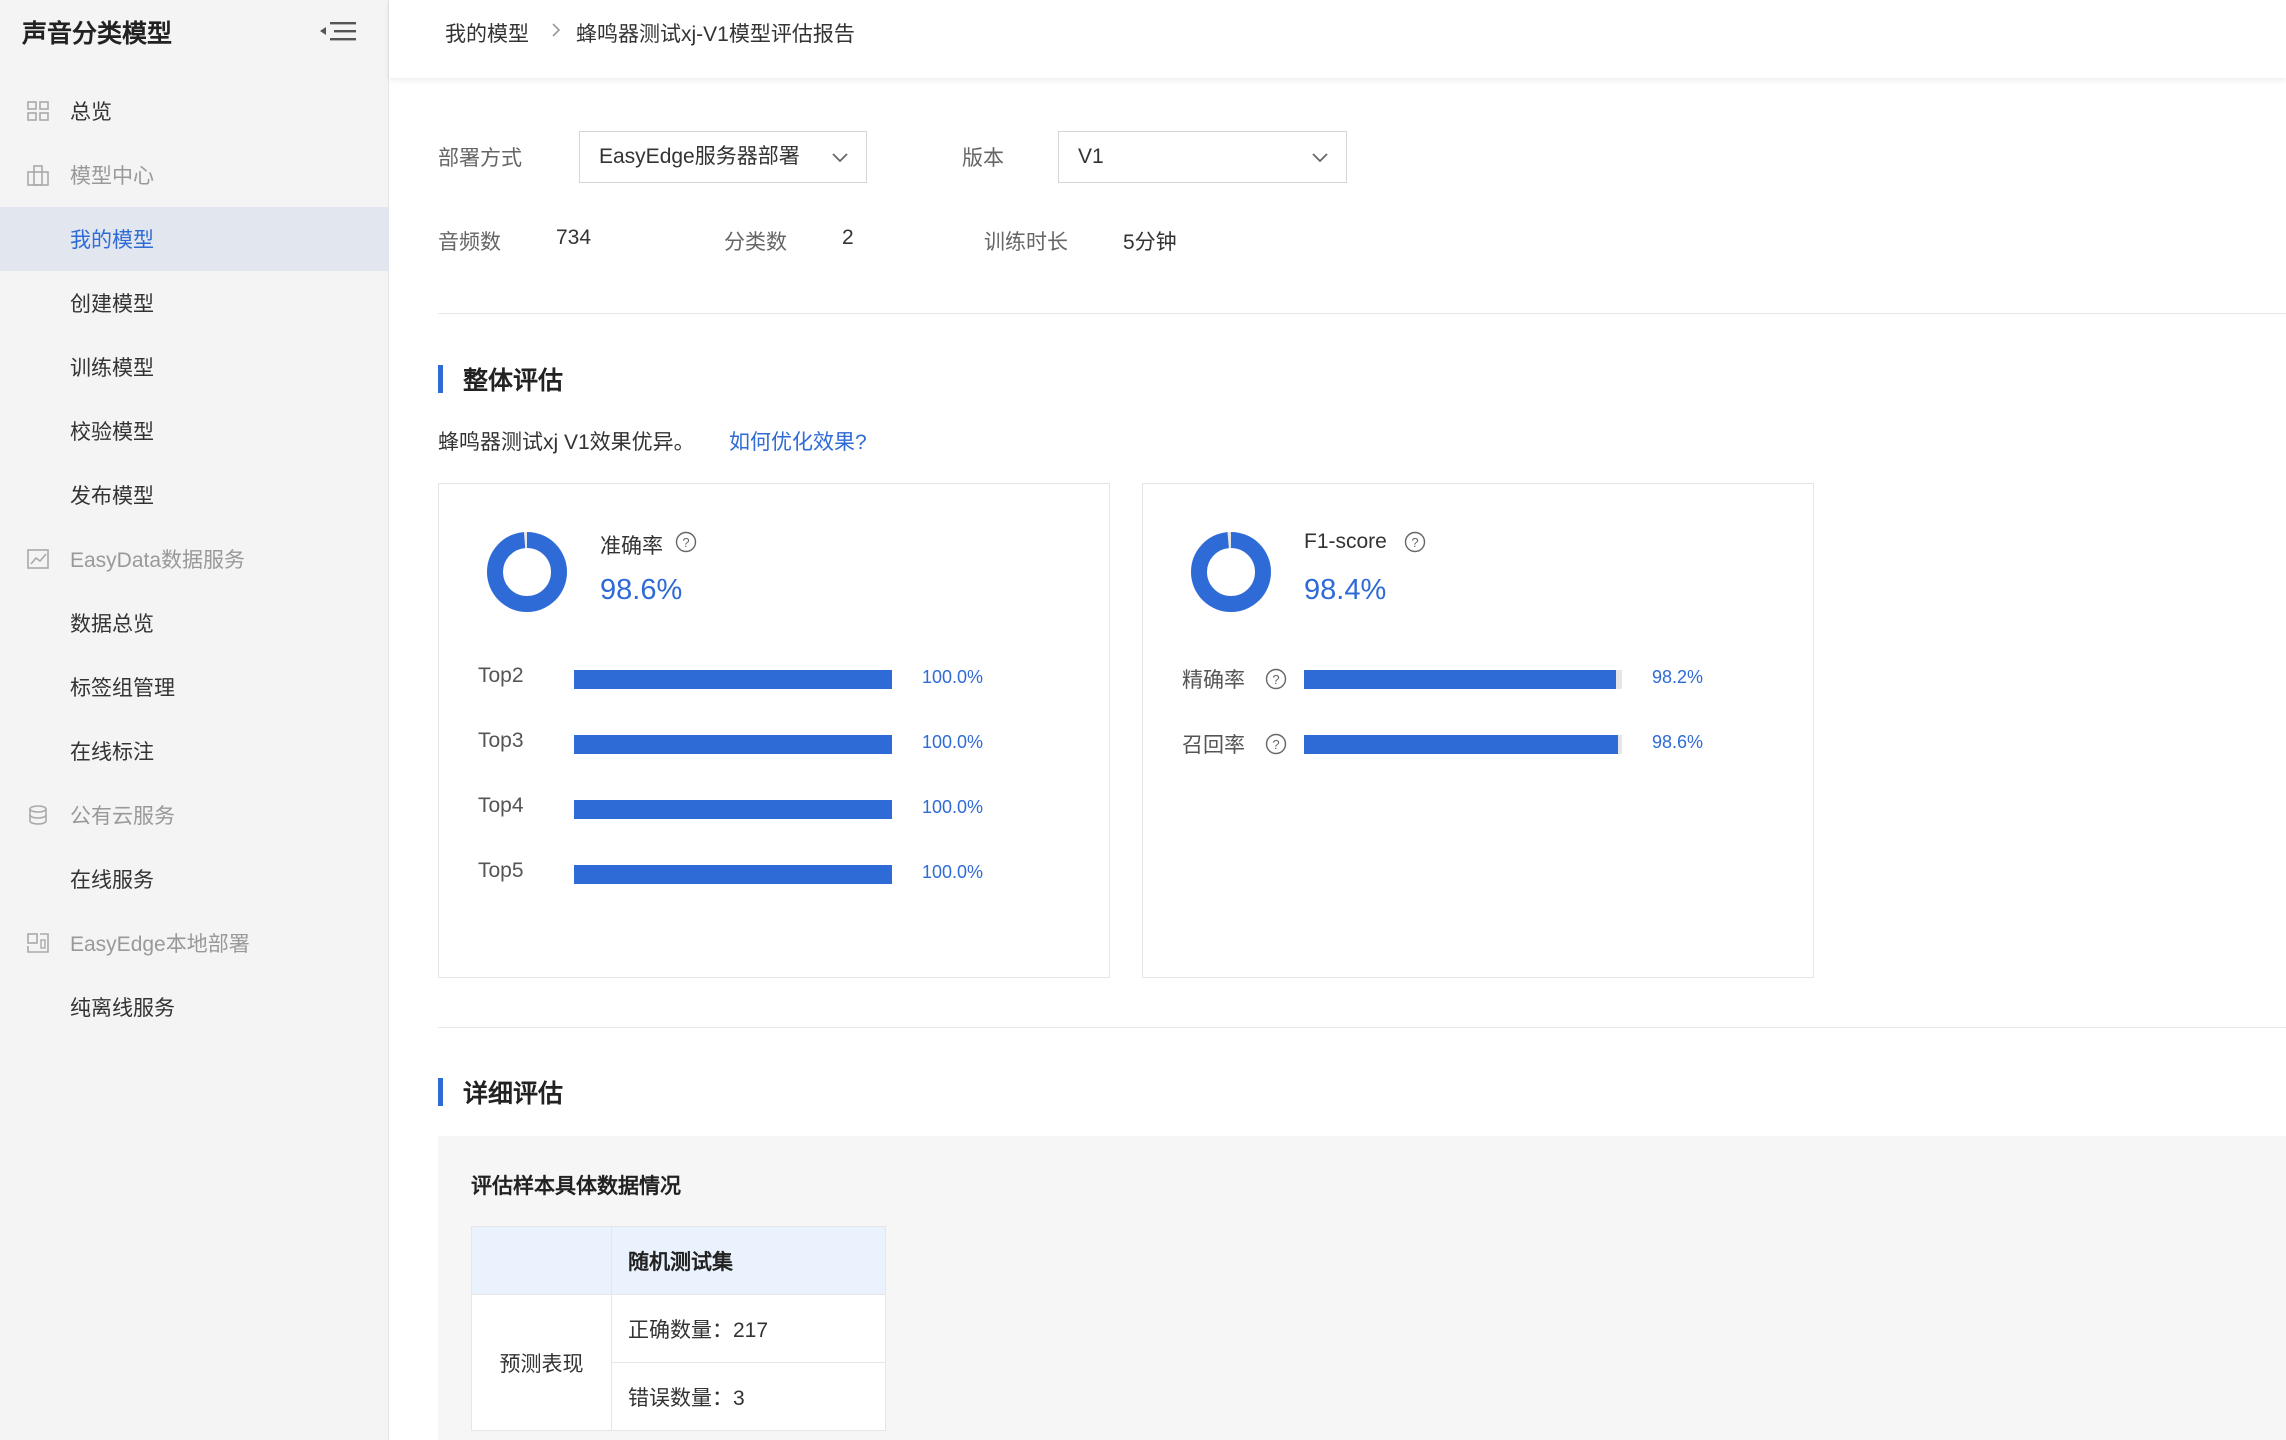  What do you see at coordinates (748, 1328) in the screenshot?
I see `correct-count-cell: 正确数量：217` at bounding box center [748, 1328].